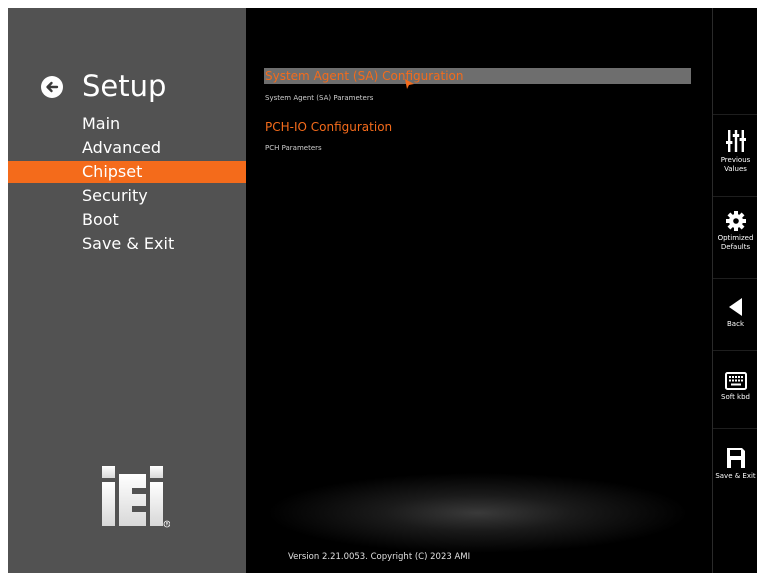 This screenshot has height=573, width=757. Describe the element at coordinates (735, 221) in the screenshot. I see `gear-icon` at that location.